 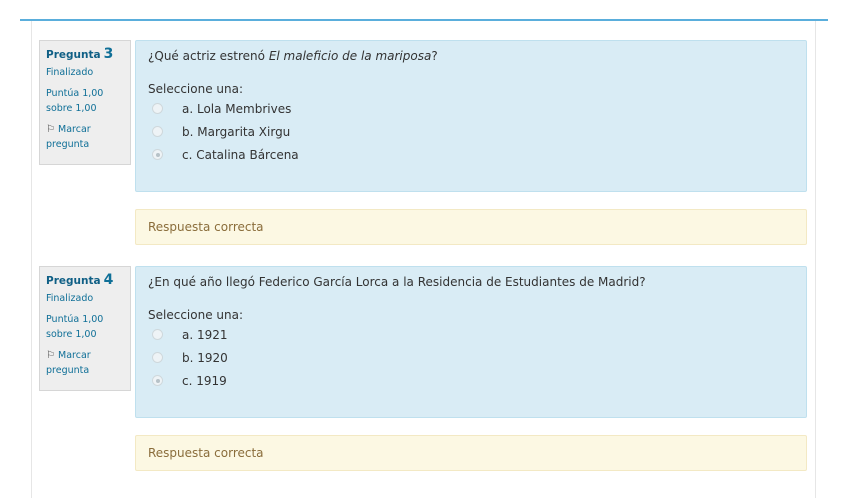 I want to click on answer-label: b. 1920, so click(x=205, y=357).